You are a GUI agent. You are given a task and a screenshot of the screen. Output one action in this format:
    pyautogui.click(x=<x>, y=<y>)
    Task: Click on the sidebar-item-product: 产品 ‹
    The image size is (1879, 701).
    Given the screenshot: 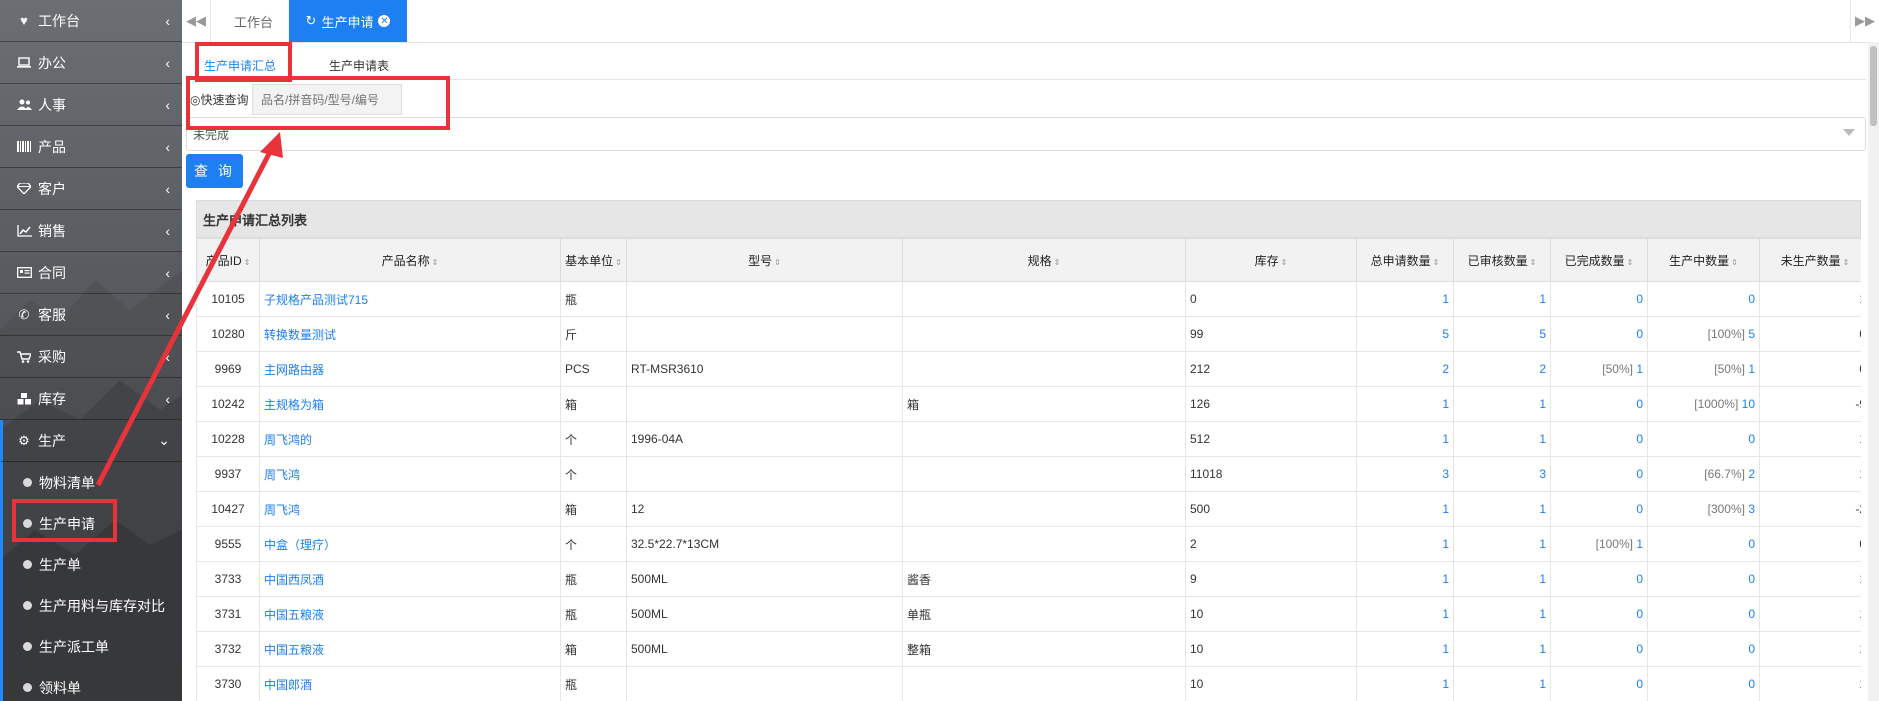 What is the action you would take?
    pyautogui.click(x=91, y=147)
    